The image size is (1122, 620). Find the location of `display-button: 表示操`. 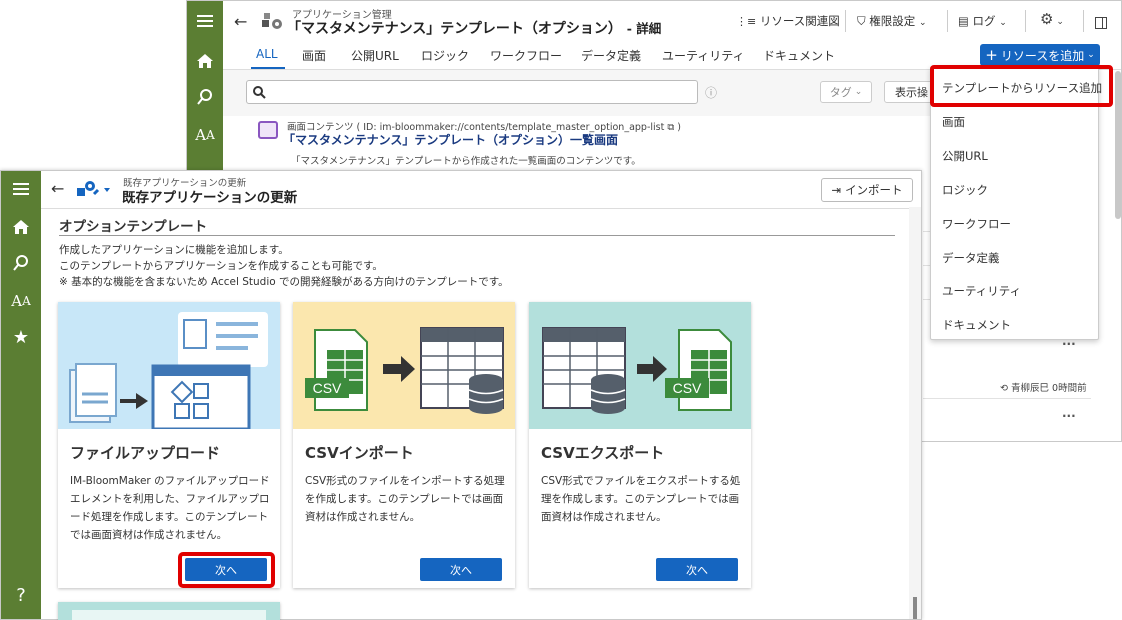

display-button: 表示操 is located at coordinates (909, 92).